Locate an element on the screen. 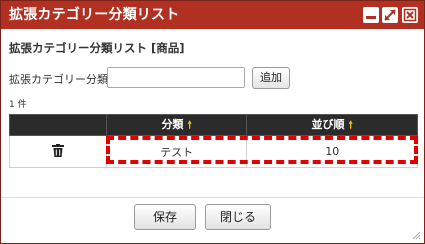 The height and width of the screenshot is (244, 425). result-count: 1 件 is located at coordinates (18, 105).